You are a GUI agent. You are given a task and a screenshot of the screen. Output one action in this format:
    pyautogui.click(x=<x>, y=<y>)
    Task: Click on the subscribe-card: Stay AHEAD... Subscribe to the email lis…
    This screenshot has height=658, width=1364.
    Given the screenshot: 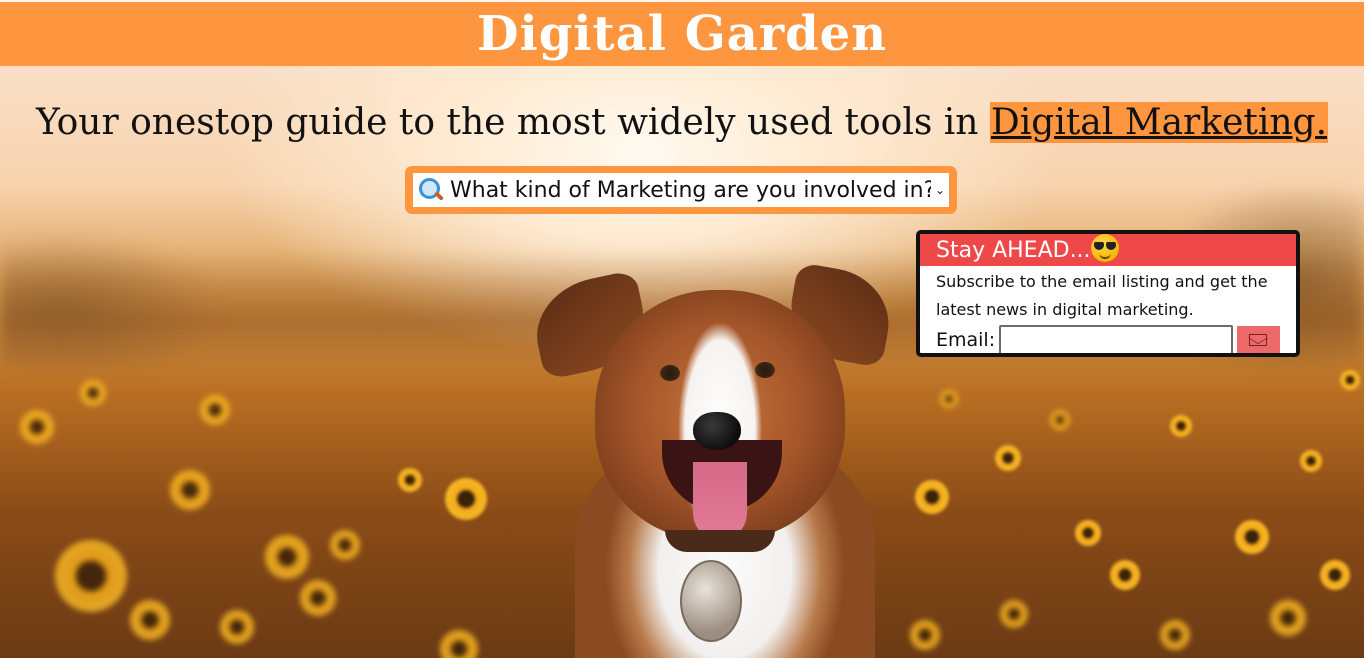 What is the action you would take?
    pyautogui.click(x=1108, y=293)
    